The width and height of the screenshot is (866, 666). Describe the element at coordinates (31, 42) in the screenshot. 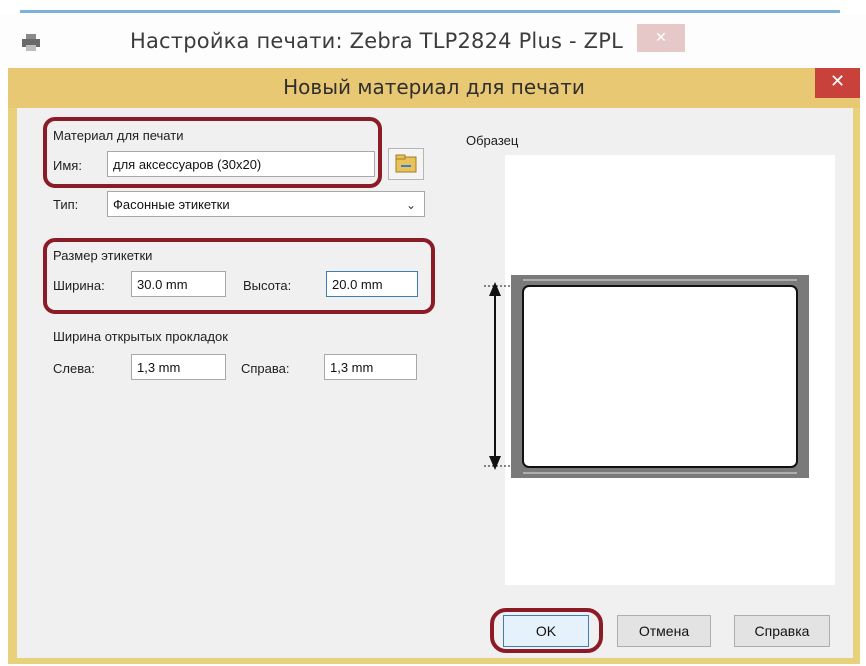

I see `printer-icon` at that location.